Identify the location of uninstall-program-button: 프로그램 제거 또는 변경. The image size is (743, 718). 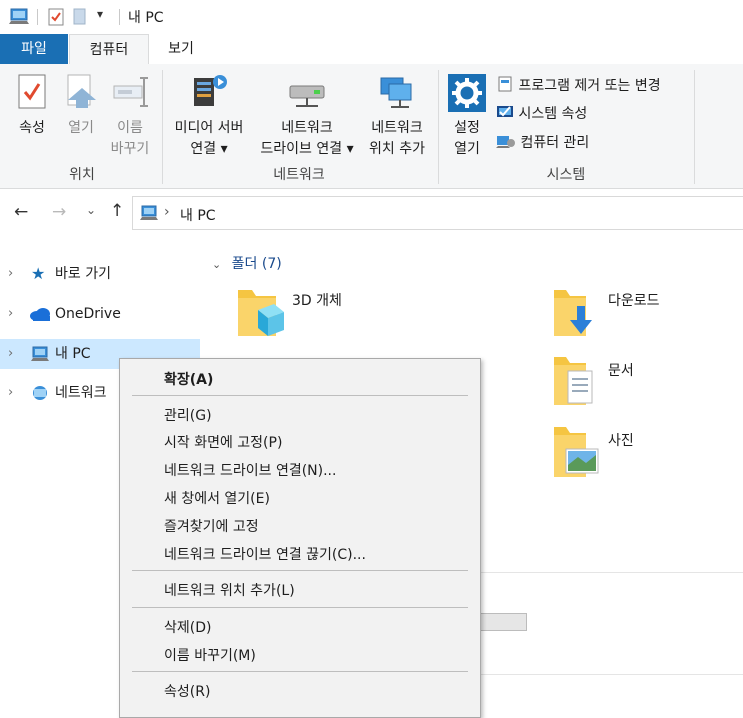
(578, 85).